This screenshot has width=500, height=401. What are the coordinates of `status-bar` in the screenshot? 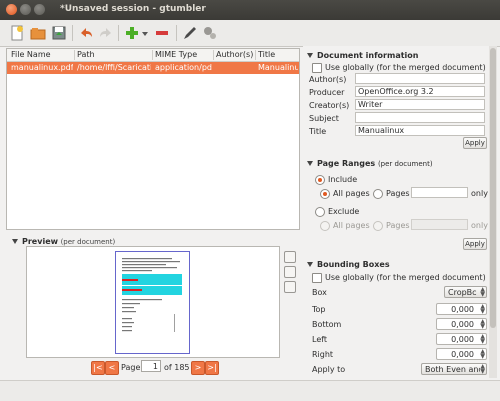 It's located at (250, 390).